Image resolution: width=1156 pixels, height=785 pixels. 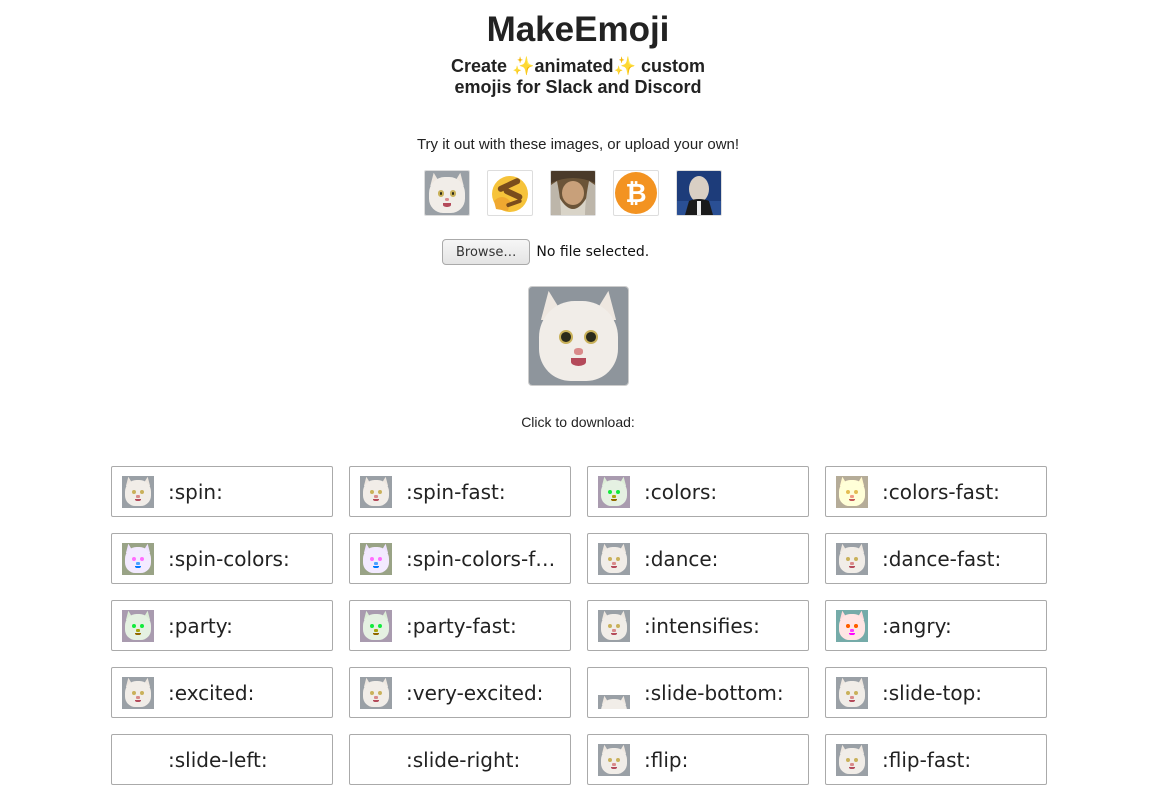 What do you see at coordinates (200, 625) in the screenshot?
I see `emoji-name-label: :party:` at bounding box center [200, 625].